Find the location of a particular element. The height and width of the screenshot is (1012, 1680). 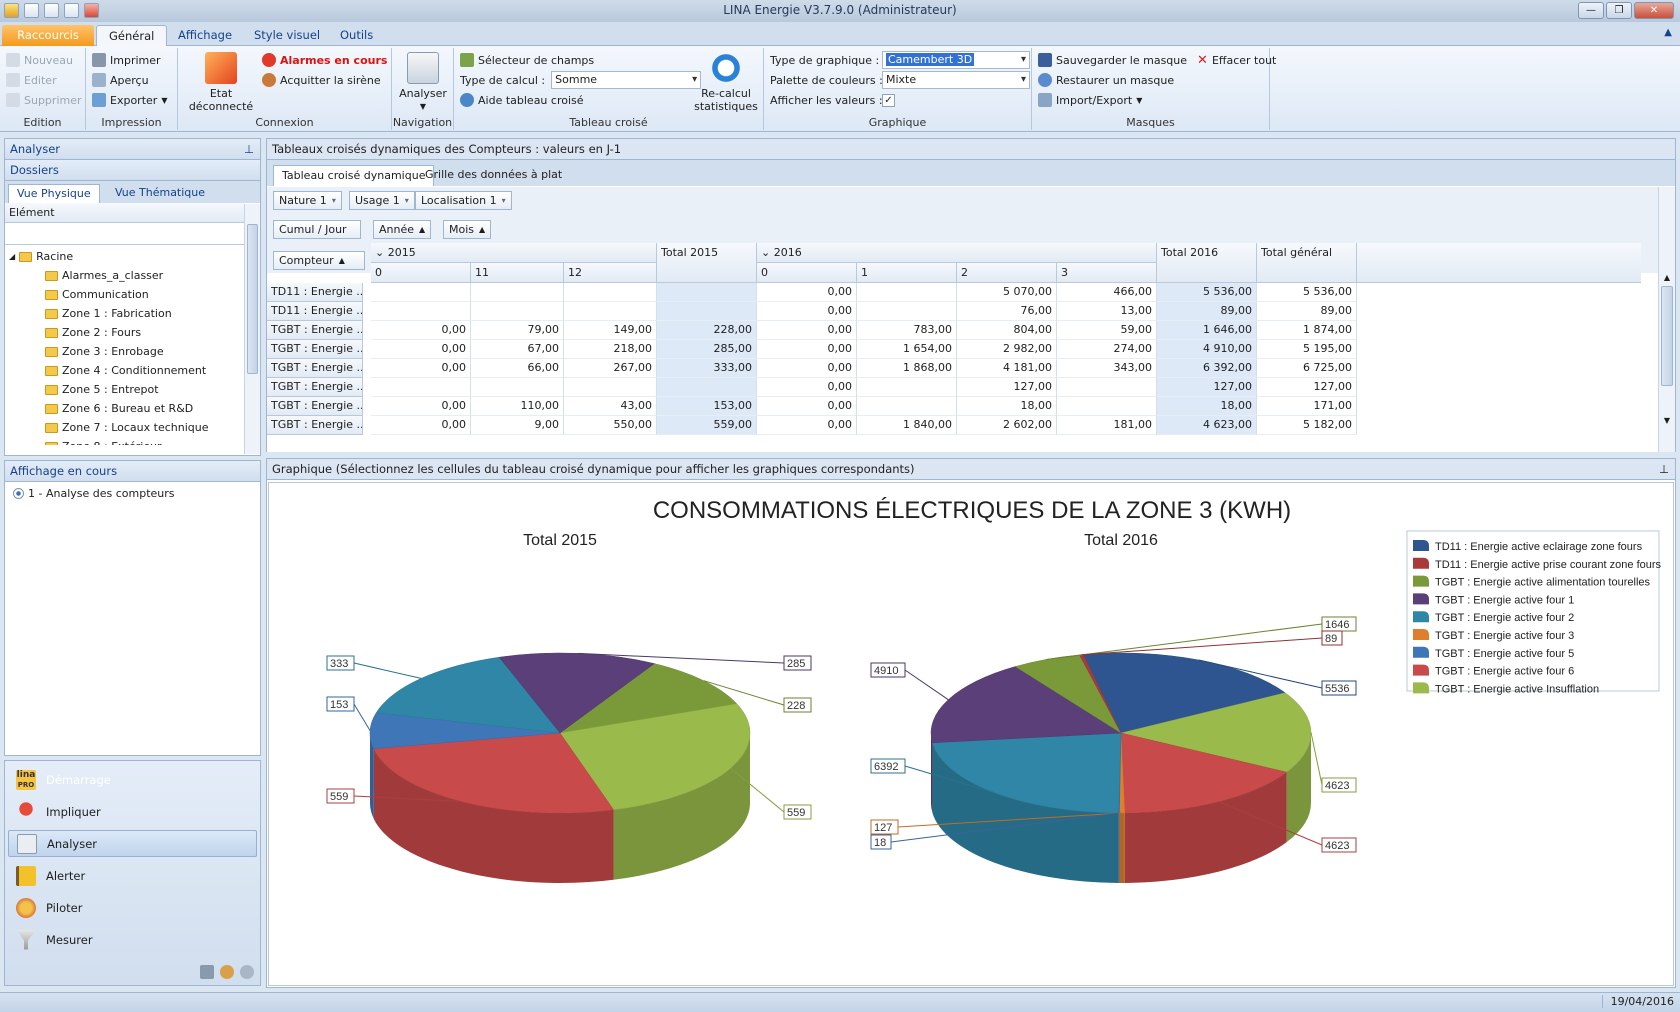

tree-item: Zone 6 : Bureau et R&D is located at coordinates (126, 408).